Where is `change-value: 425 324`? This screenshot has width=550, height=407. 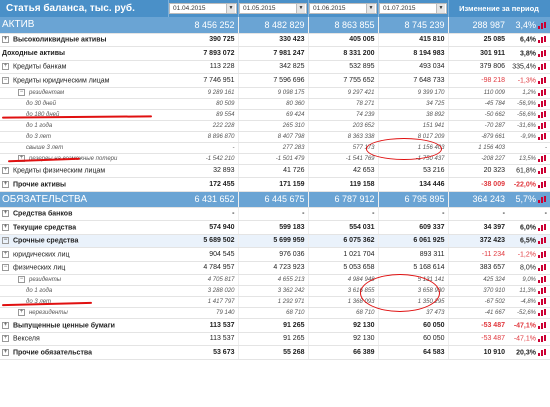 change-value: 425 324 is located at coordinates (478, 280).